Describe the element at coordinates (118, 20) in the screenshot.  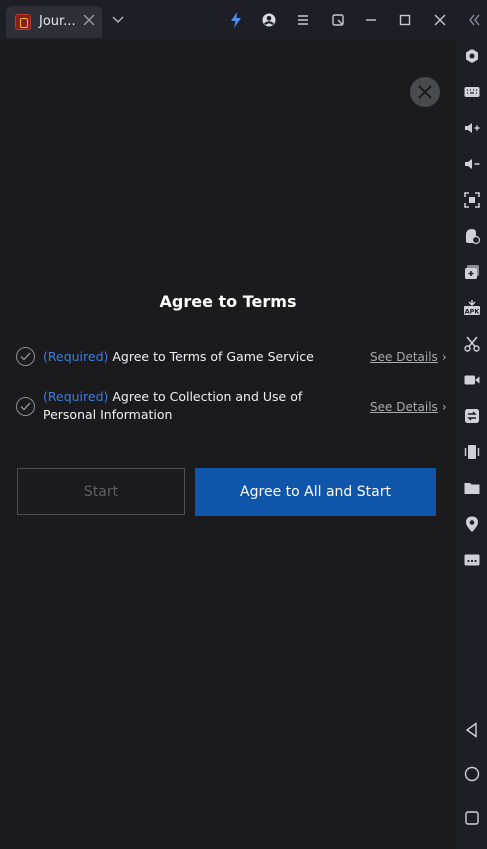
I see `chevron-down-icon` at that location.